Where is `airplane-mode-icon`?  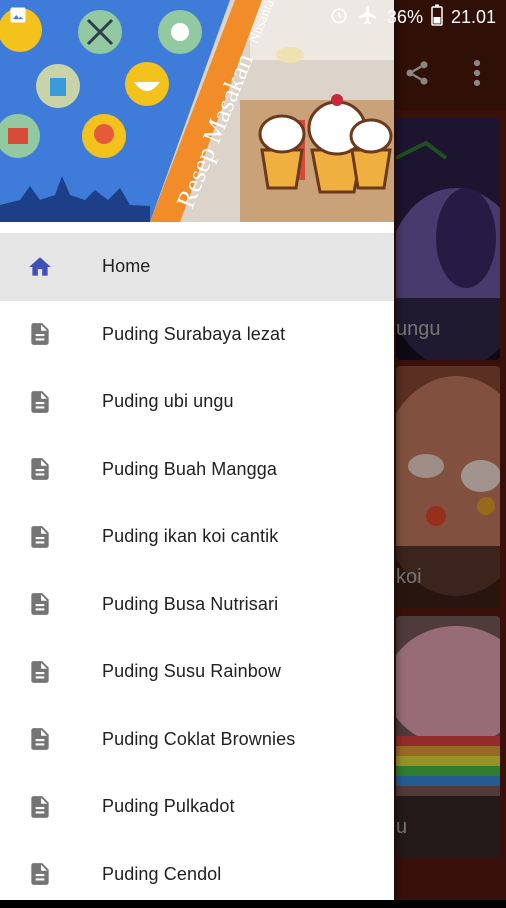
airplane-mode-icon is located at coordinates (368, 17).